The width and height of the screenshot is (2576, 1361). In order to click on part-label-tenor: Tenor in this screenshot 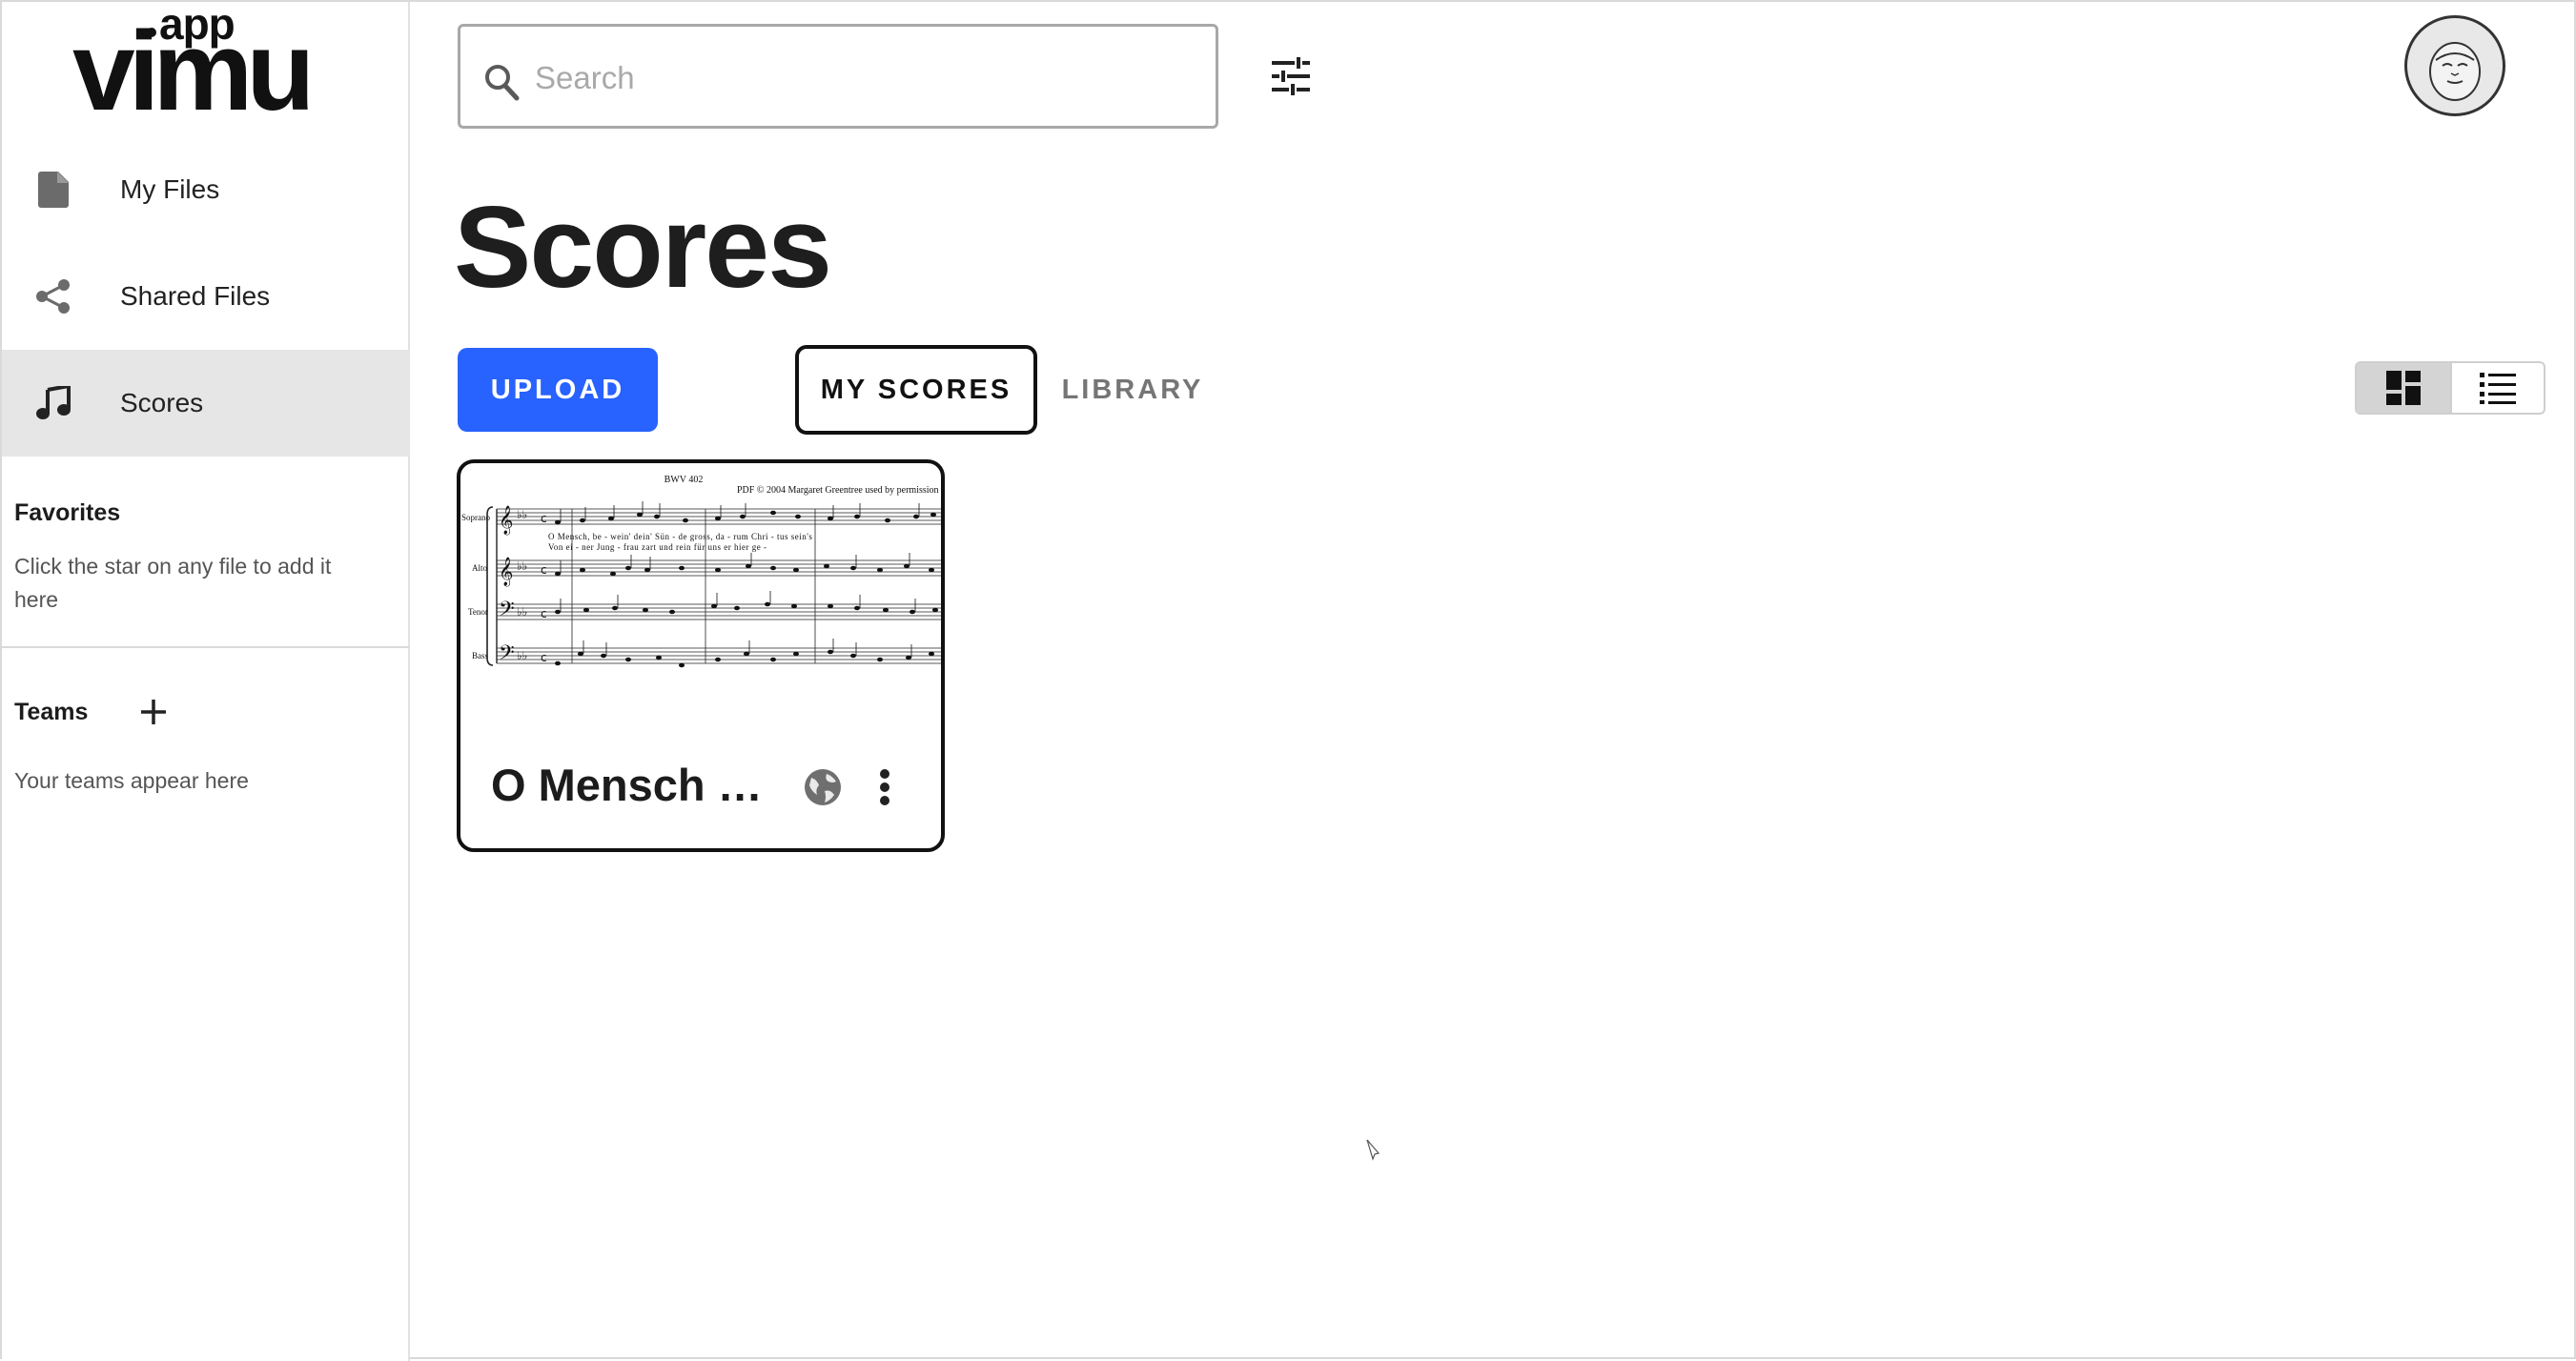, I will do `click(478, 612)`.